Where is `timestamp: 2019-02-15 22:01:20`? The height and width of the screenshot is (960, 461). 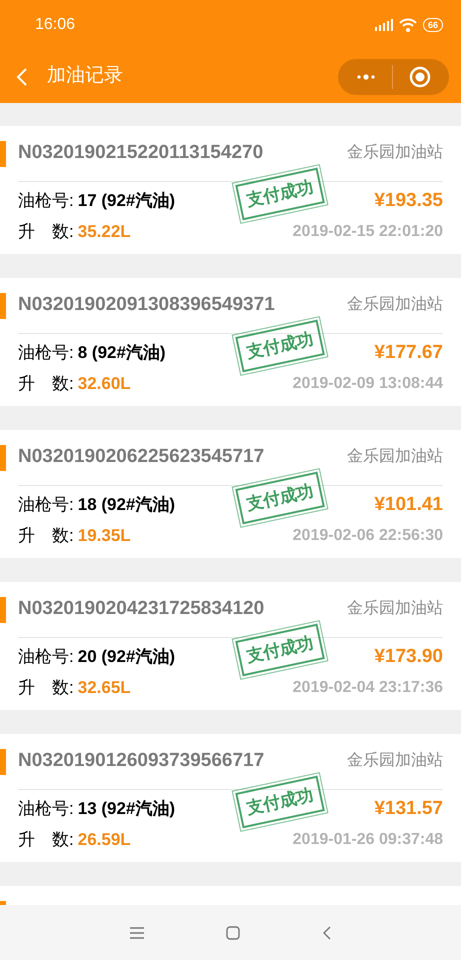
timestamp: 2019-02-15 22:01:20 is located at coordinates (367, 232).